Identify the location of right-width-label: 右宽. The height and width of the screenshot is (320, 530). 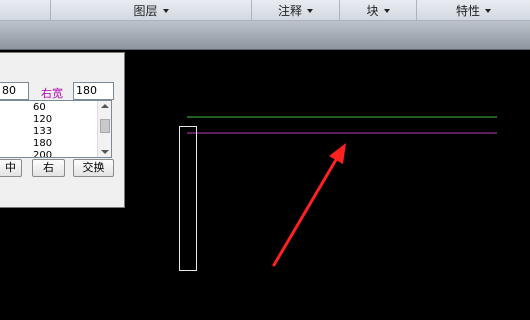
(52, 93).